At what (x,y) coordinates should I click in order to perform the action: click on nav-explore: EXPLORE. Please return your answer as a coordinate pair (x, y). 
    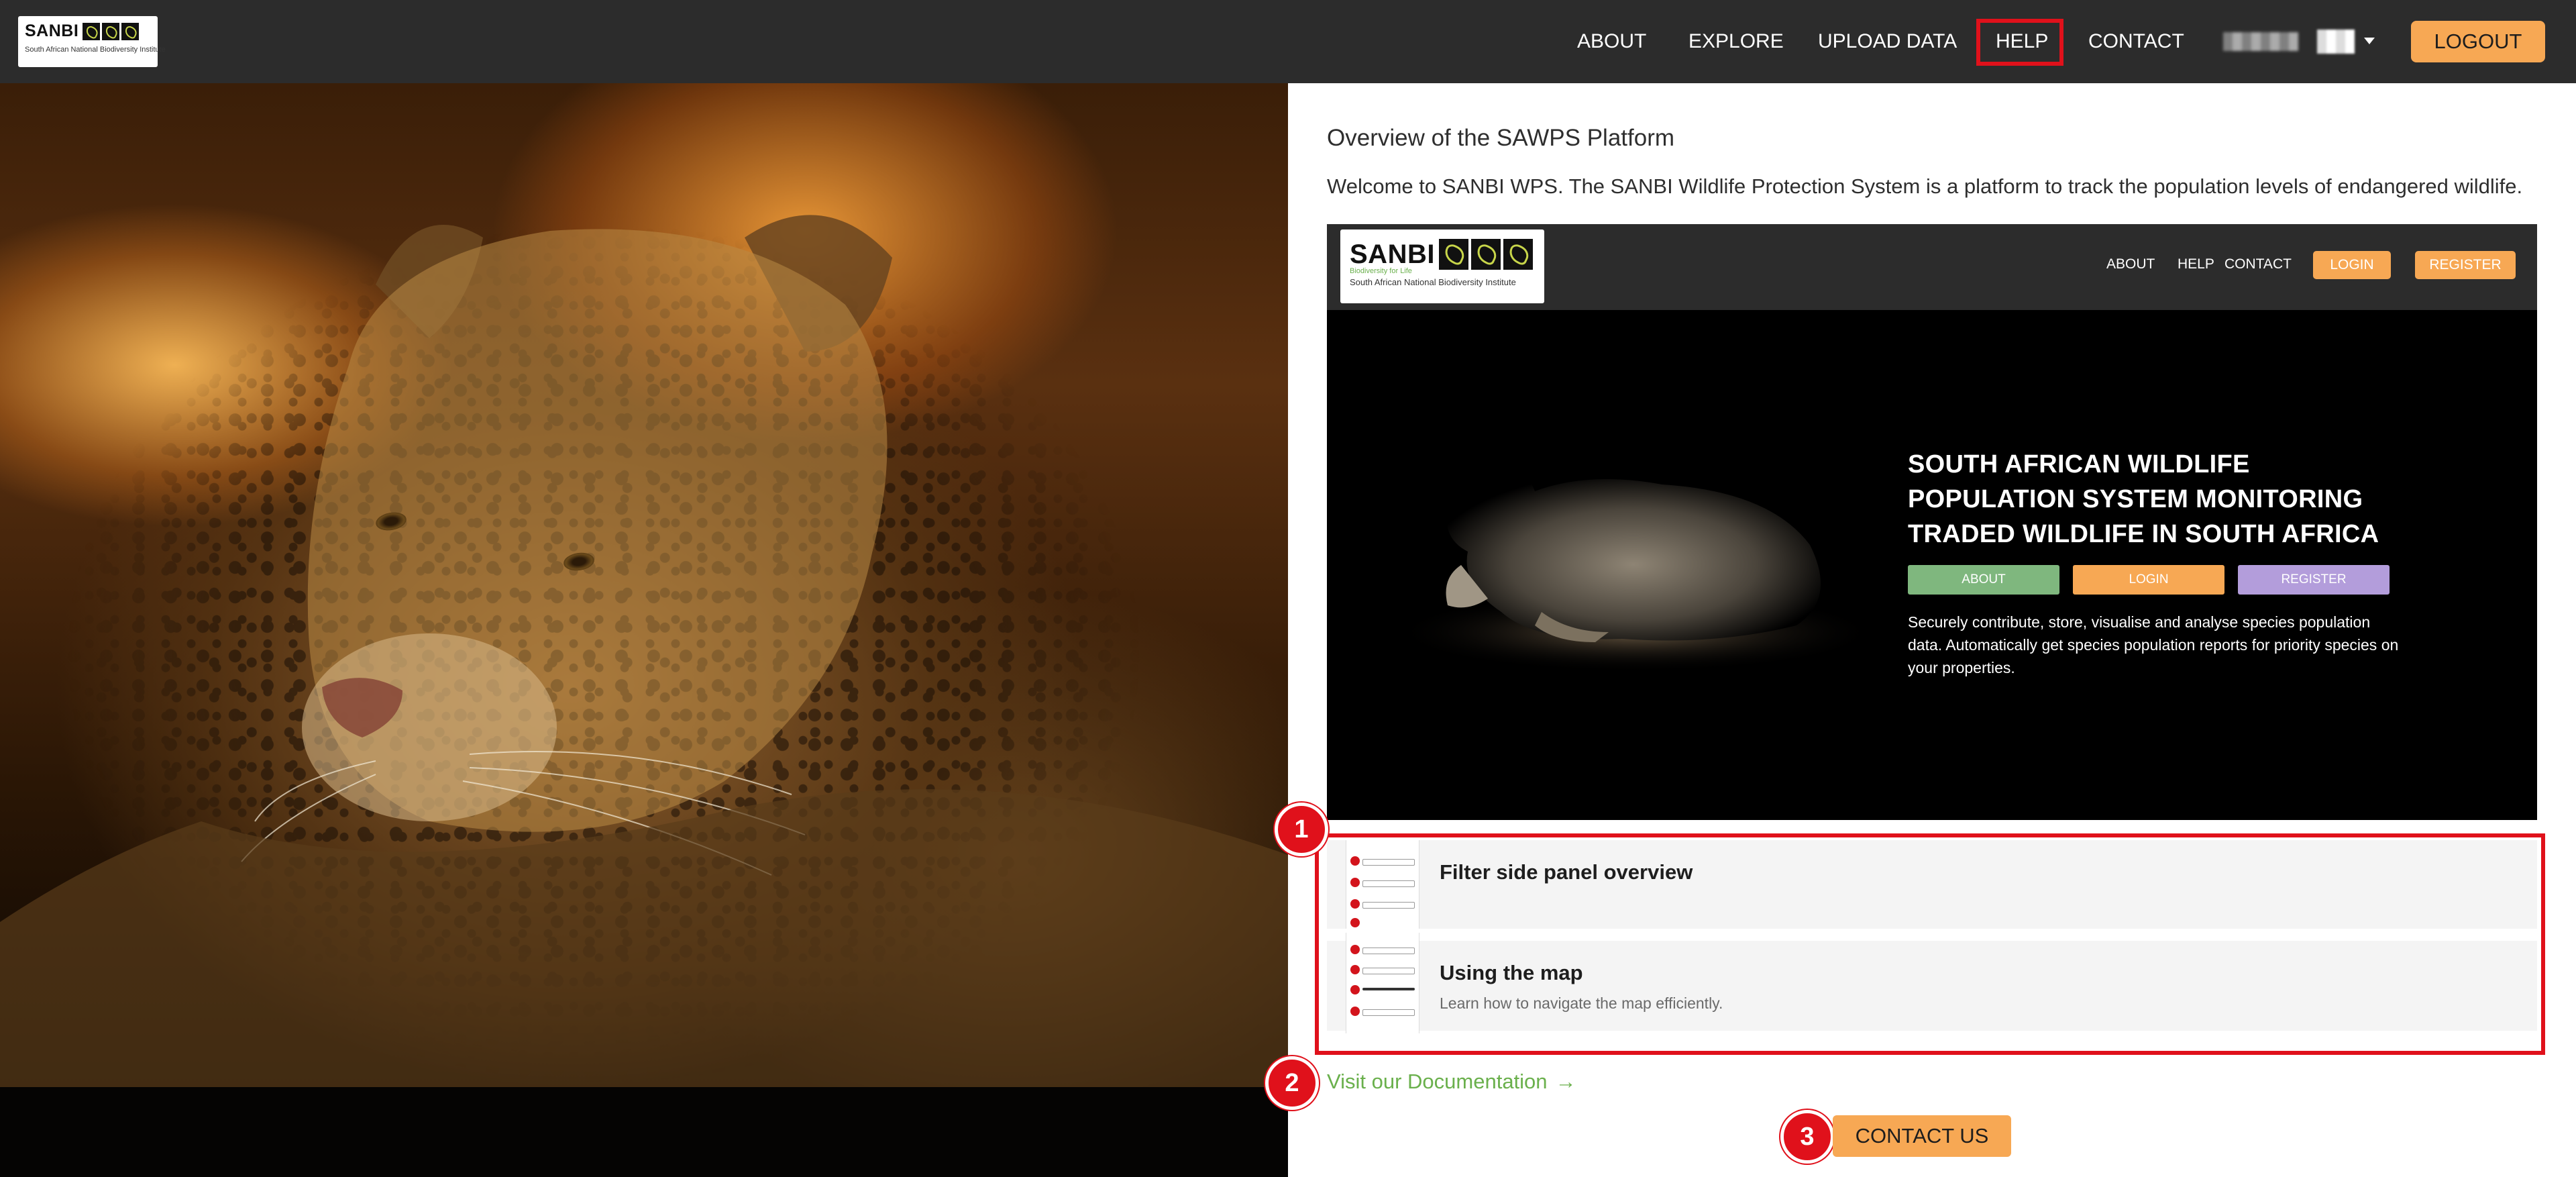
    Looking at the image, I should click on (1736, 41).